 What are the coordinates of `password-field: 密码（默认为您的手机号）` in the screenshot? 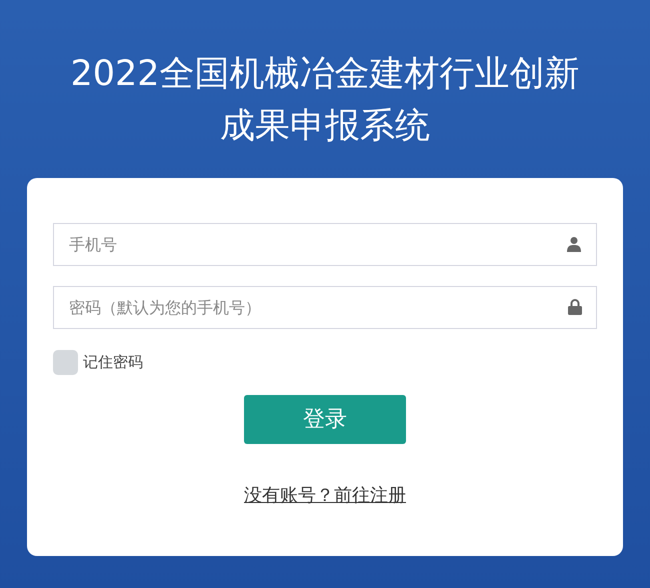 It's located at (325, 307).